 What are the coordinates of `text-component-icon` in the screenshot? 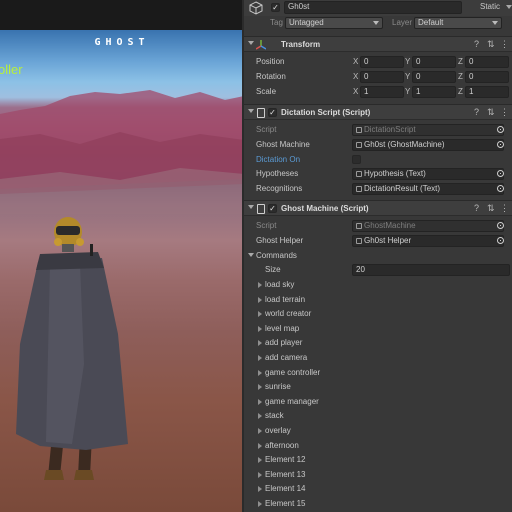 It's located at (359, 174).